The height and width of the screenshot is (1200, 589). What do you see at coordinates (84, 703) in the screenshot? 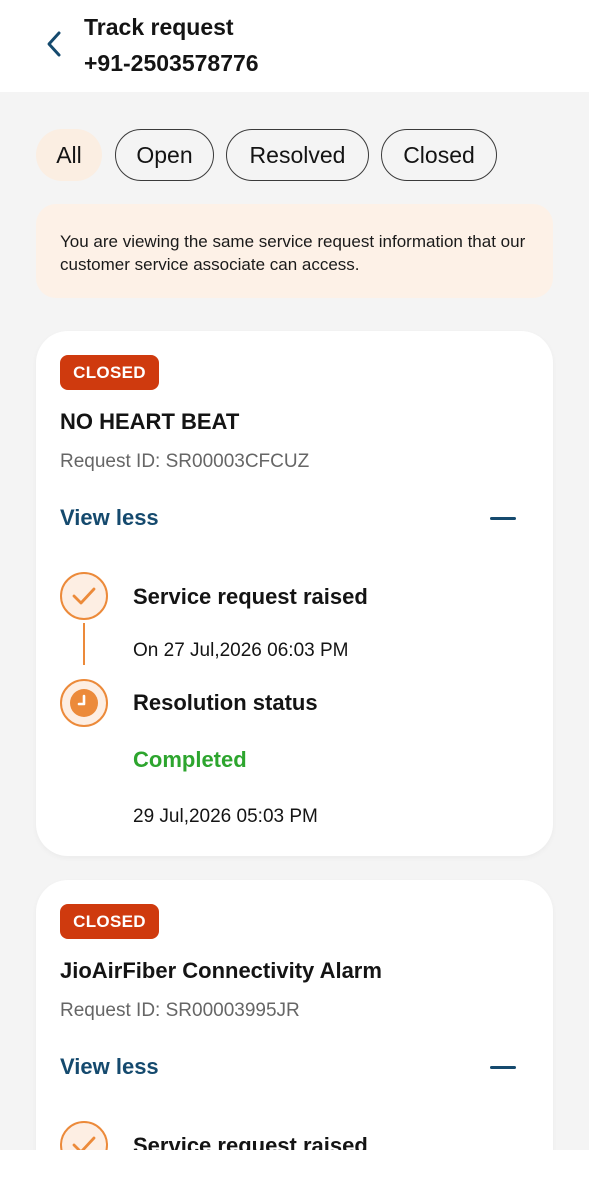
I see `clock-icon` at bounding box center [84, 703].